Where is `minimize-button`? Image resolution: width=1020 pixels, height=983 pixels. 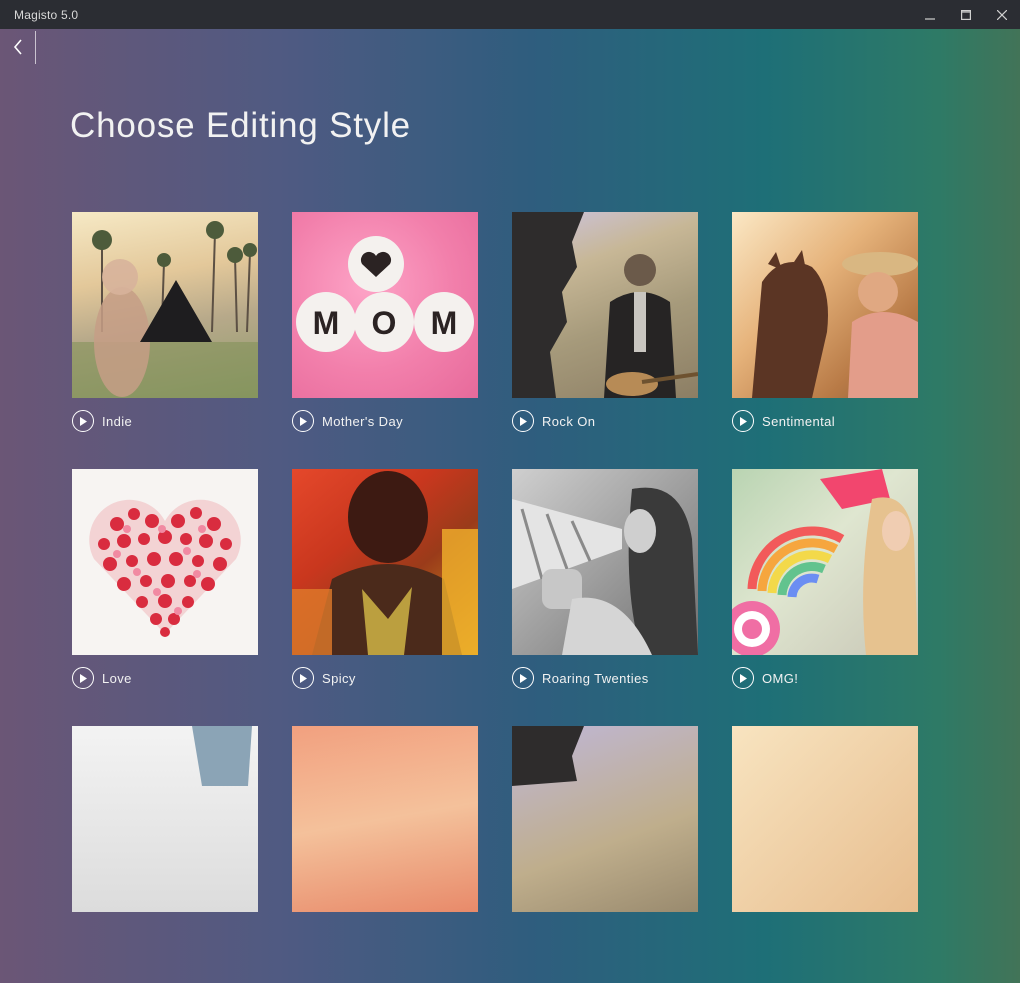 minimize-button is located at coordinates (930, 14).